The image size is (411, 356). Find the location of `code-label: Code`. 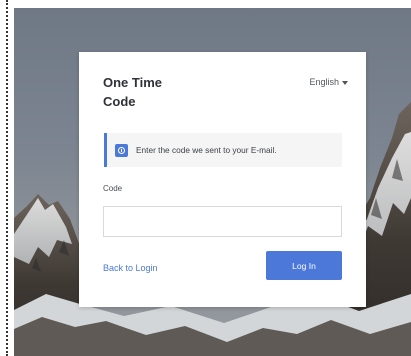

code-label: Code is located at coordinates (113, 188).